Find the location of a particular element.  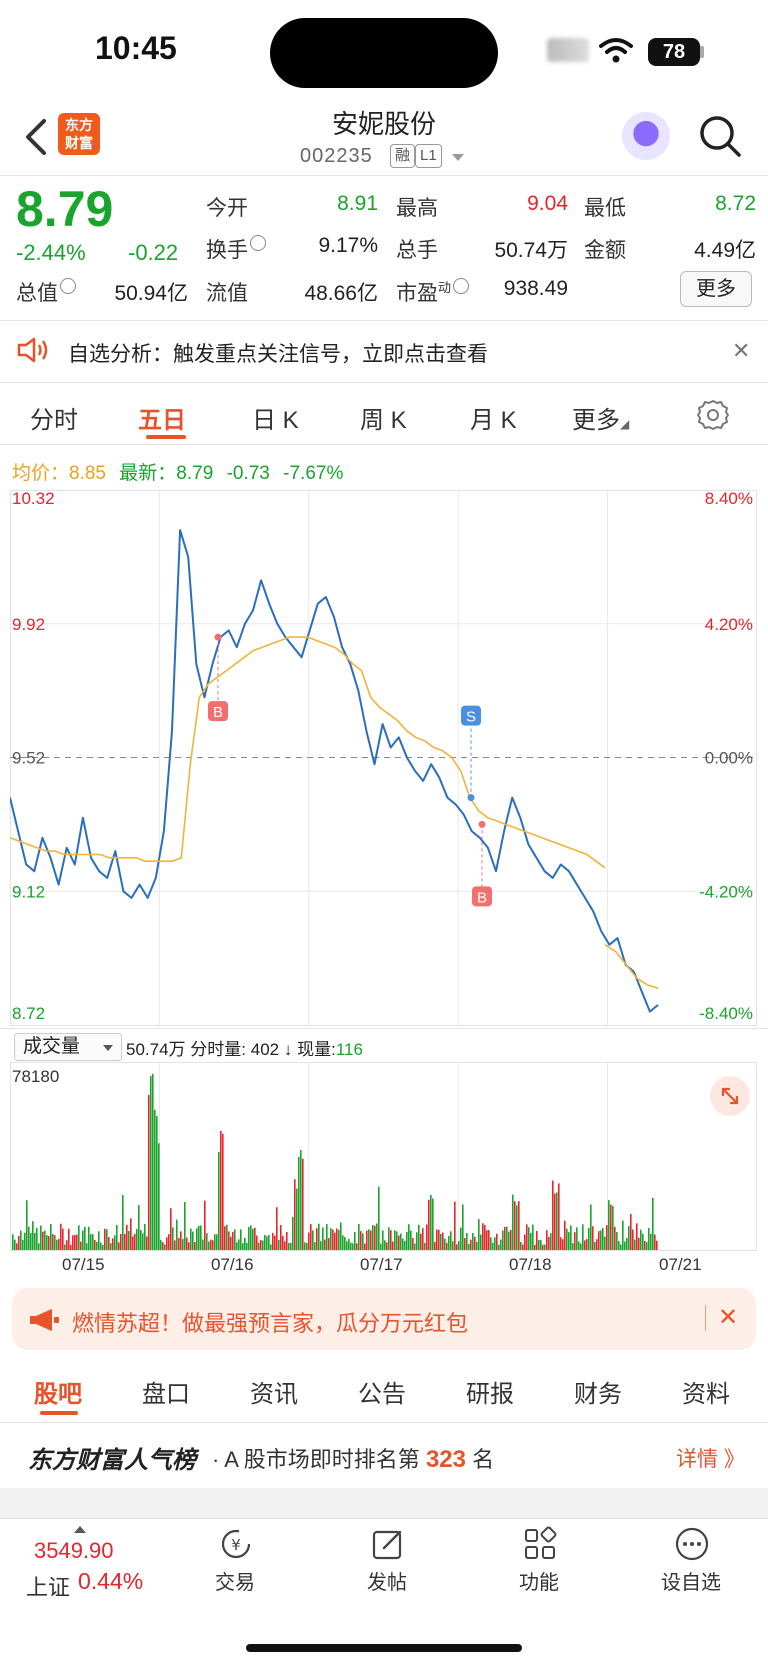

promo-text: 燃情苏超！做最强预言家，瓜分万元红包 is located at coordinates (270, 1322).